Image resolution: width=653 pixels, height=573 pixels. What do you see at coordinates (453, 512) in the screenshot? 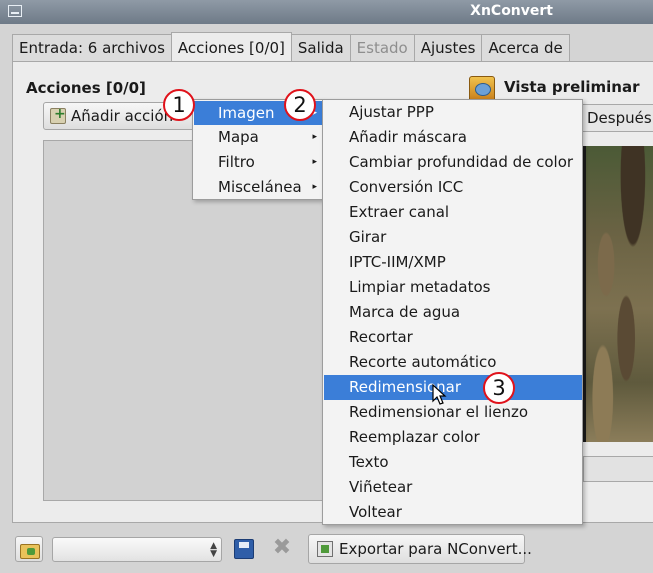
I see `submenu-item: Voltear` at bounding box center [453, 512].